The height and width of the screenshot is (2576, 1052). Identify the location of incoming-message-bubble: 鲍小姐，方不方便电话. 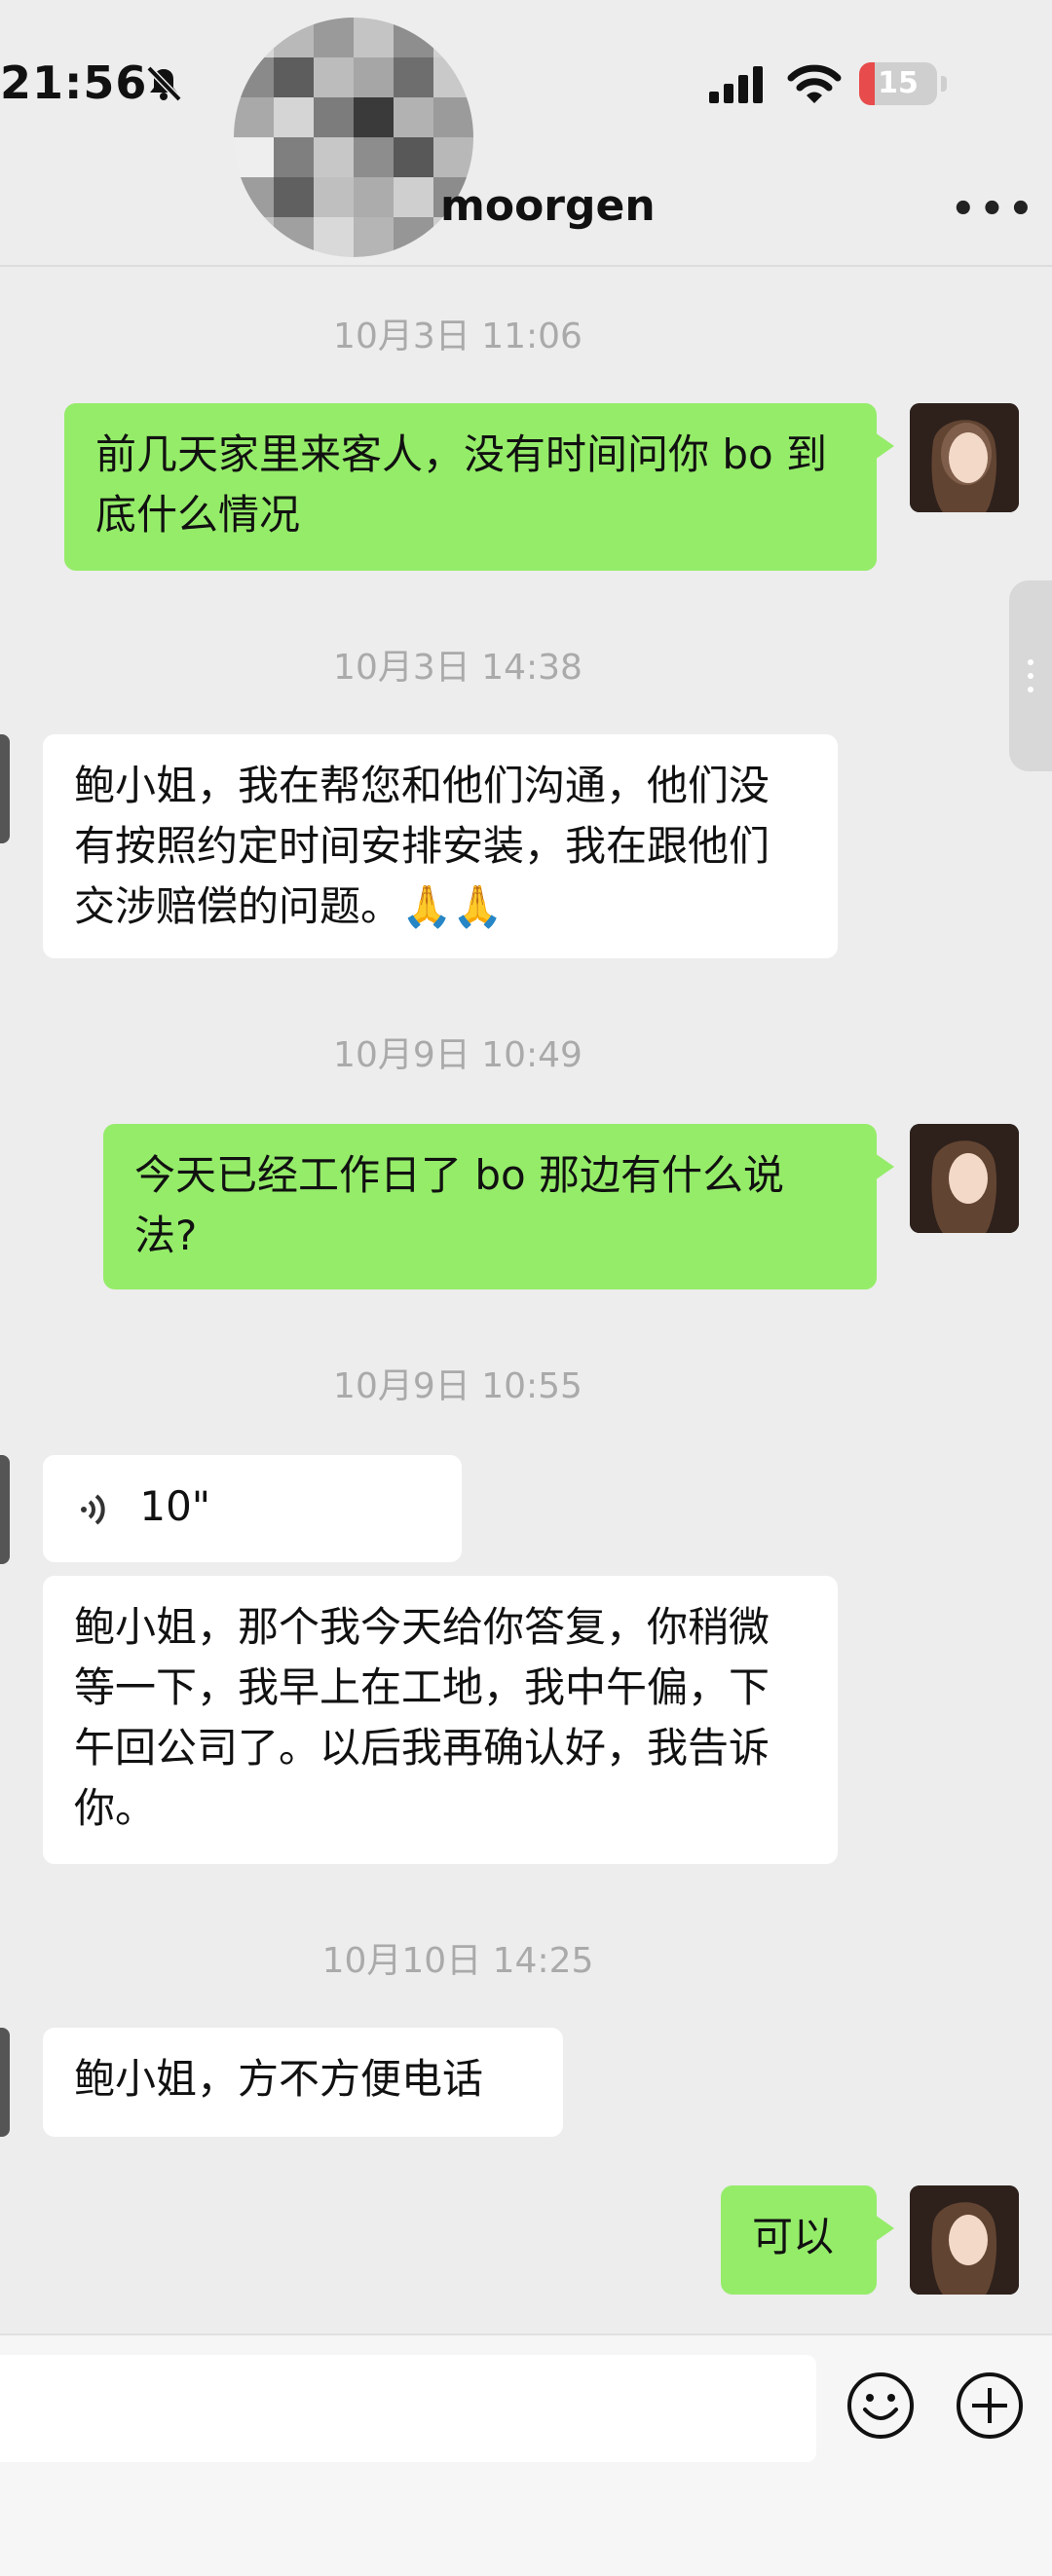
(303, 2082).